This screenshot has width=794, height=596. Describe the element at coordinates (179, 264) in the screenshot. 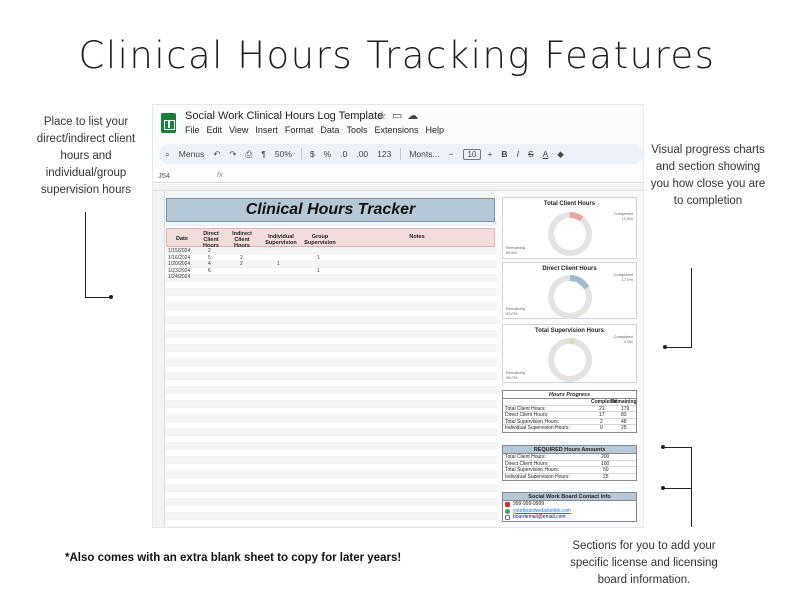

I see `cell-date: 1/20/2024` at that location.